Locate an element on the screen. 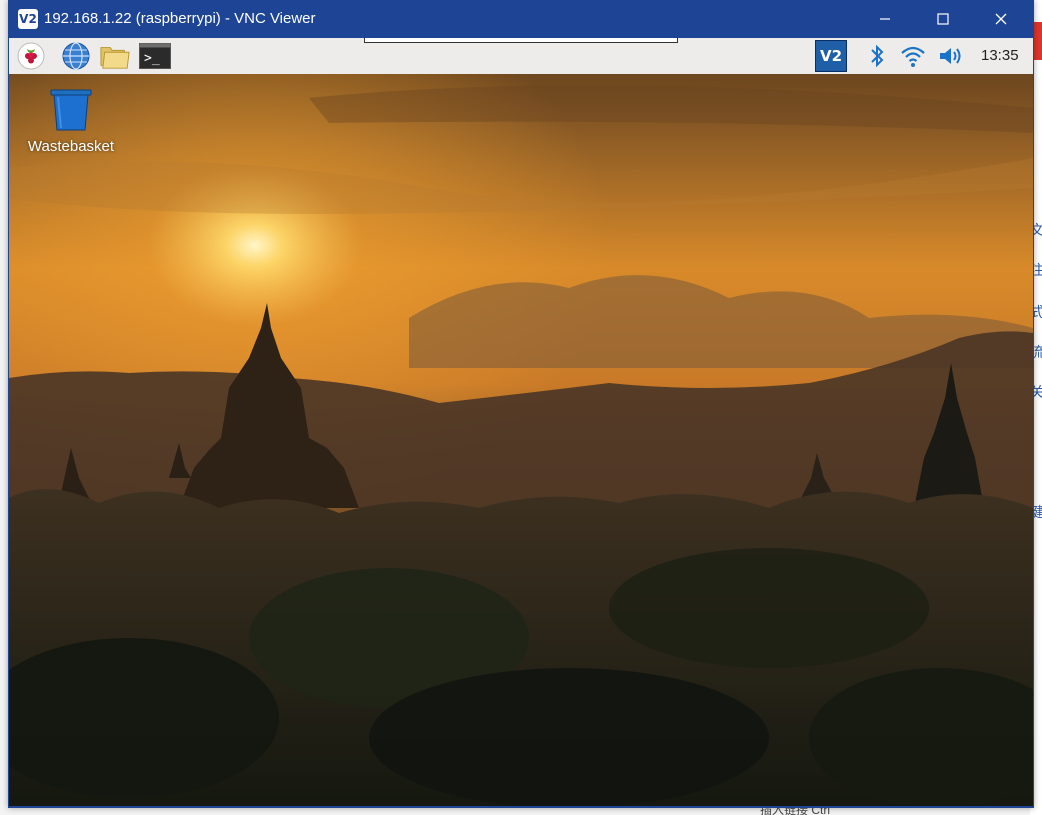 Image resolution: width=1042 pixels, height=815 pixels. maximize-icon is located at coordinates (943, 19).